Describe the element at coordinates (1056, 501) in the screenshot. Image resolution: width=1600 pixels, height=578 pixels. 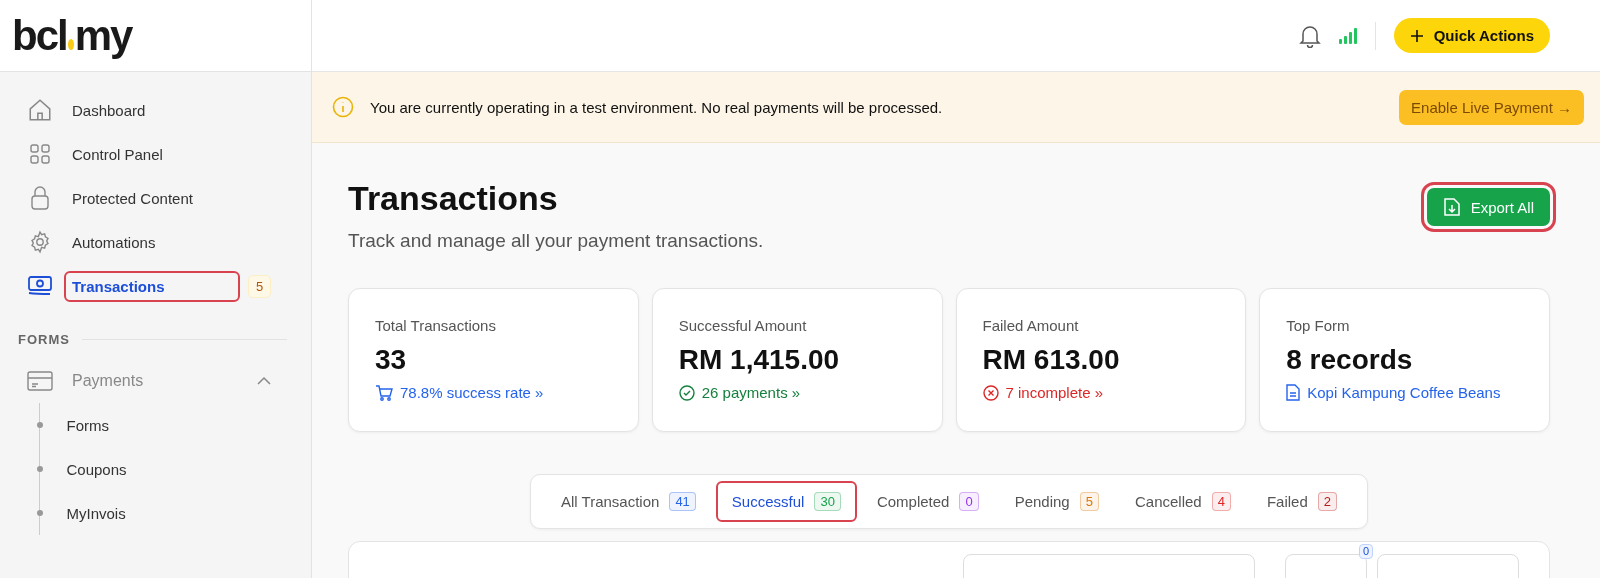
I see `status-tab: Pending 5` at that location.